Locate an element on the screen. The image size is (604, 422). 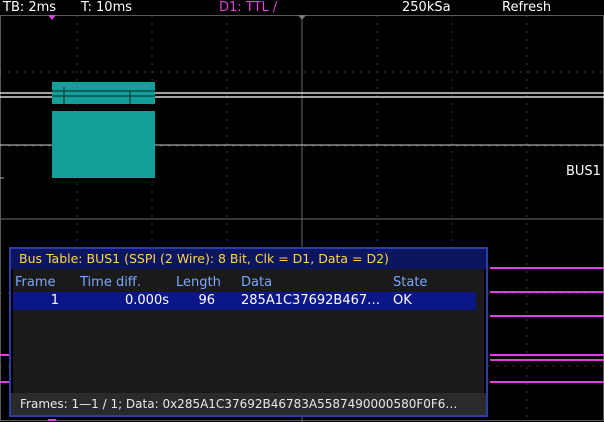
cell-length: 96 is located at coordinates (206, 300).